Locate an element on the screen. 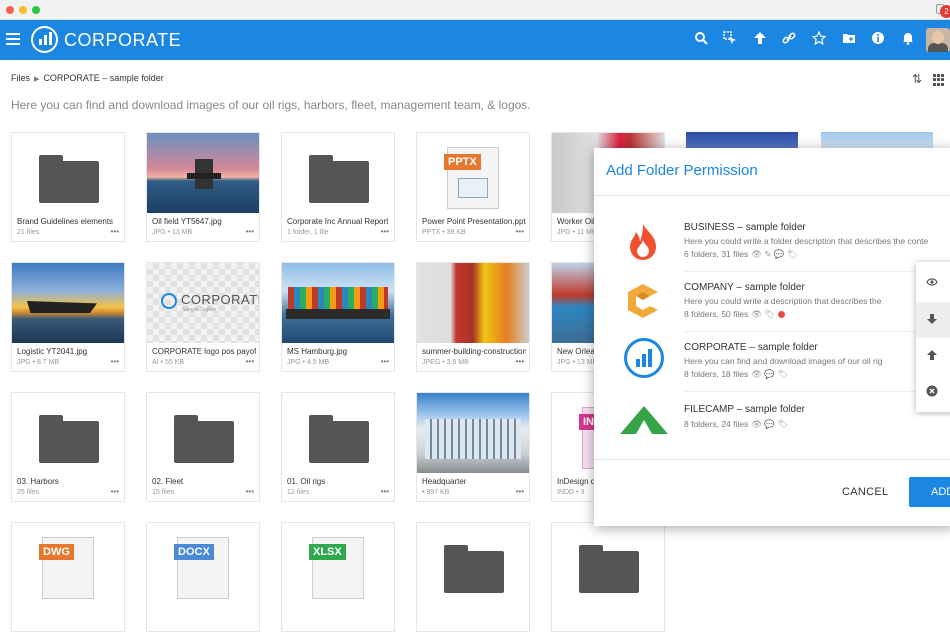 This screenshot has width=950, height=632. folder-option-name: CORPORATE – sample folder is located at coordinates (751, 347).